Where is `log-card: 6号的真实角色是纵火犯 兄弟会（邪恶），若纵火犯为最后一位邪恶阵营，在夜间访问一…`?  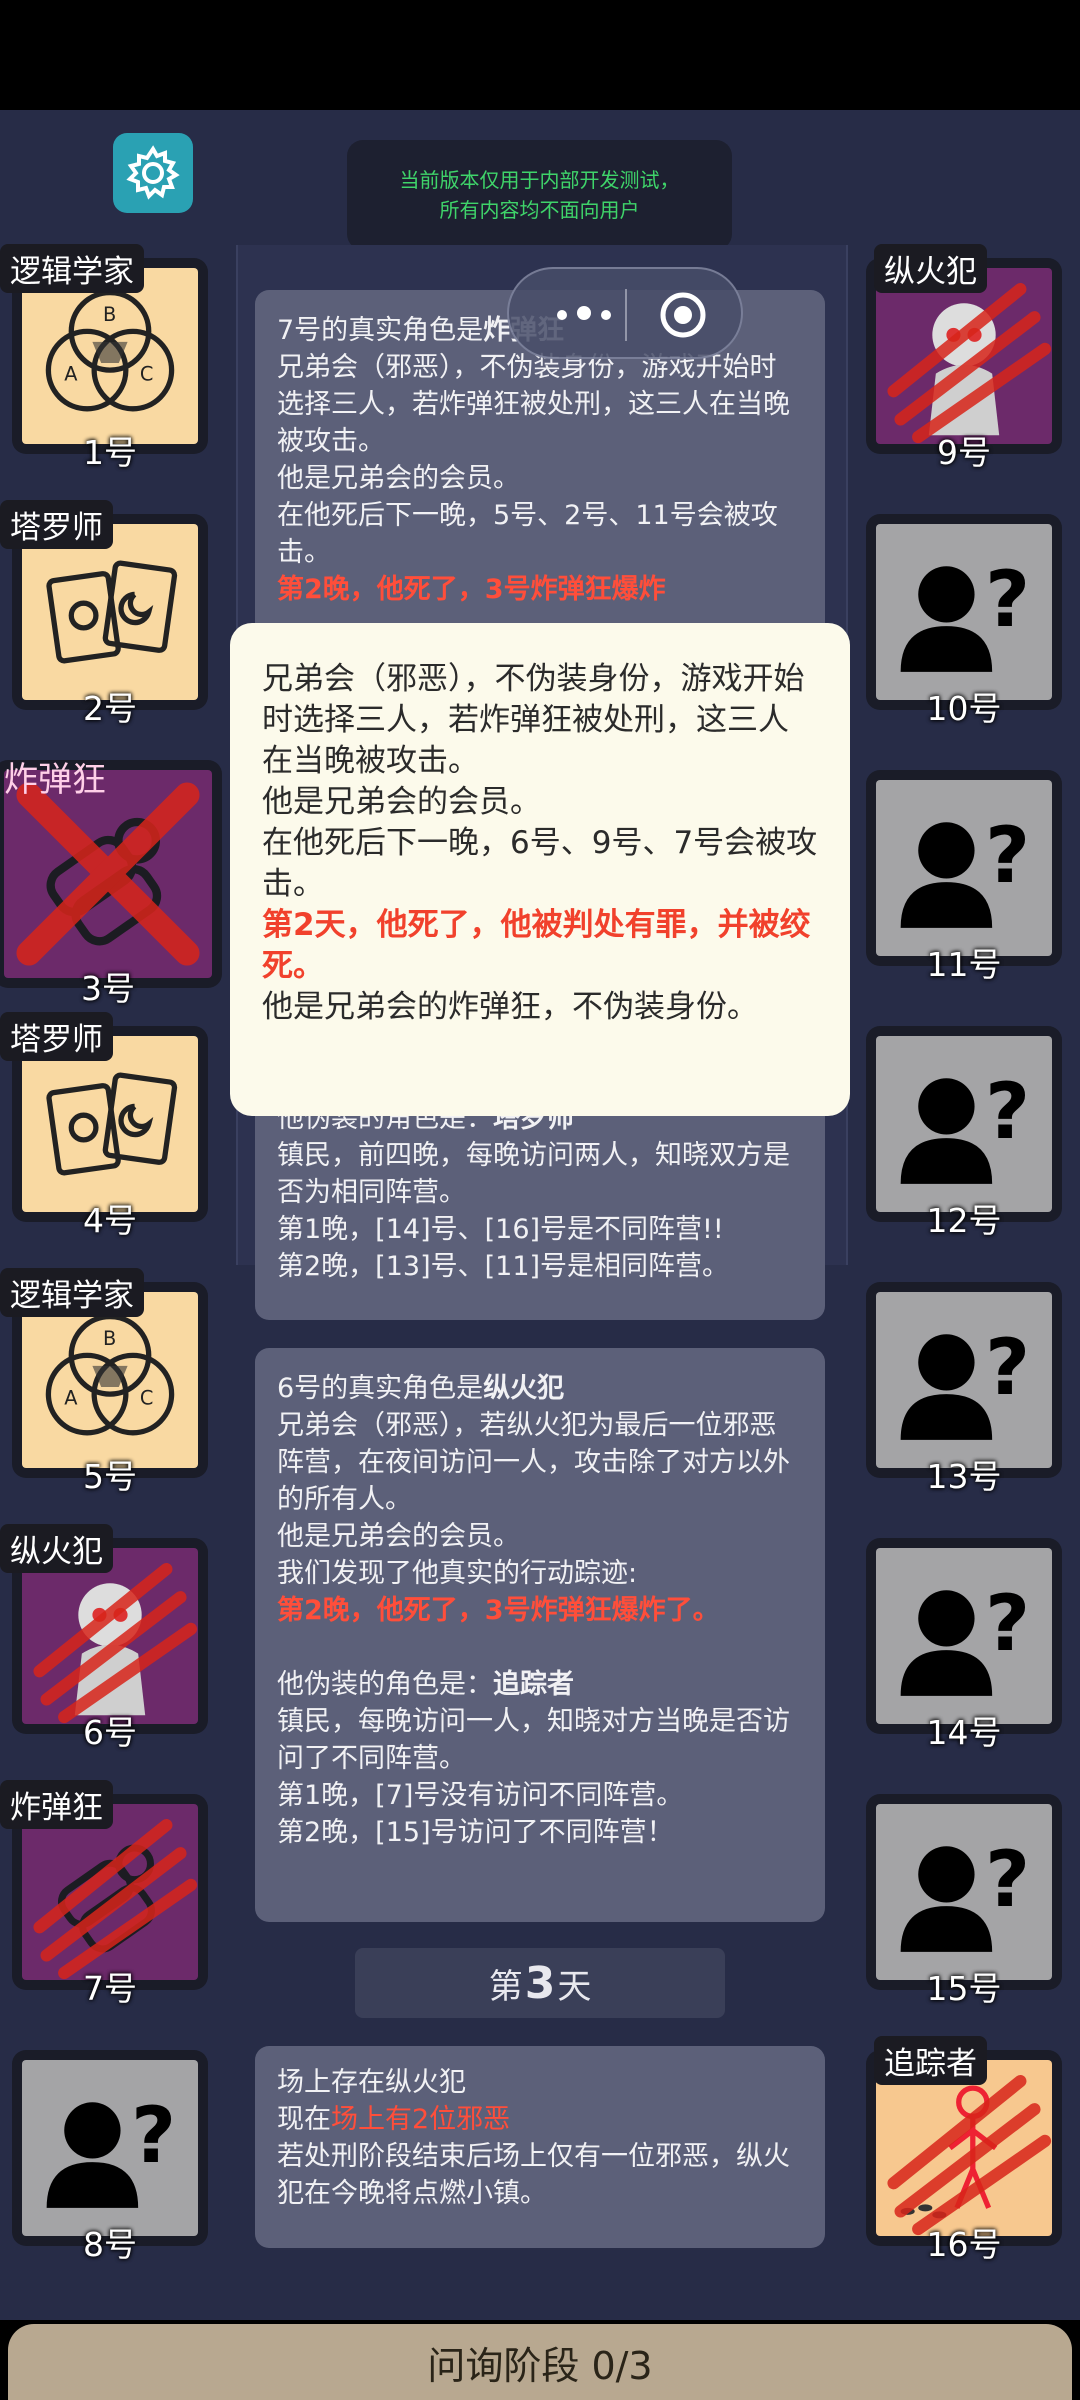 log-card: 6号的真实角色是纵火犯 兄弟会（邪恶），若纵火犯为最后一位邪恶阵营，在夜间访问一… is located at coordinates (540, 1635).